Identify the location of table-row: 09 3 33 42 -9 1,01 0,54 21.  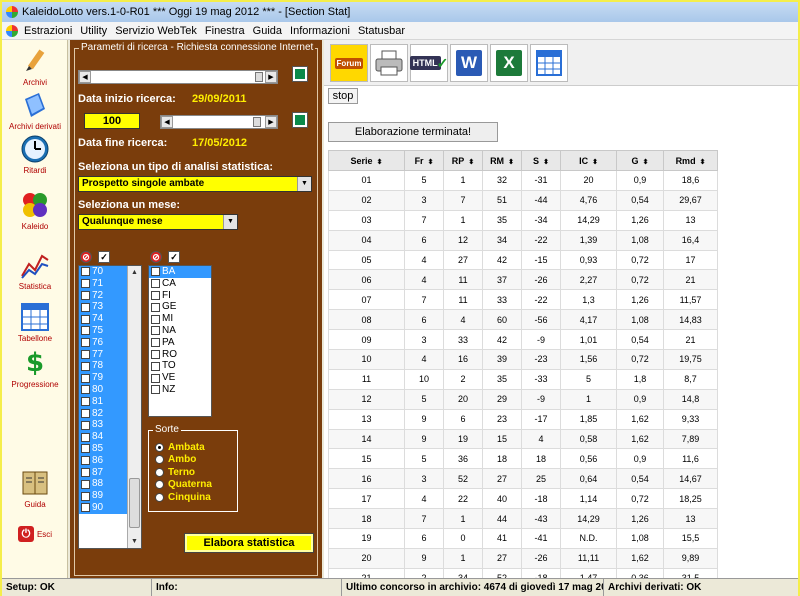
(523, 340).